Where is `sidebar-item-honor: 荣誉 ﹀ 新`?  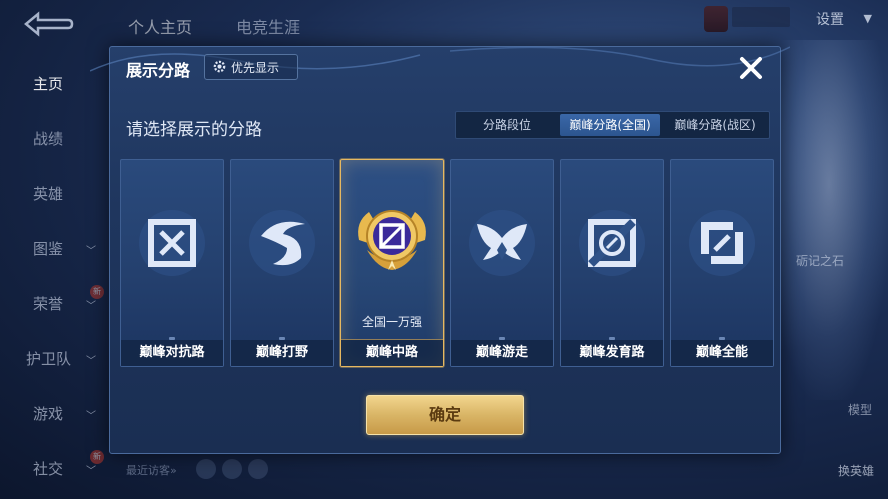
sidebar-item-honor: 荣誉 ﹀ 新 is located at coordinates (54, 303).